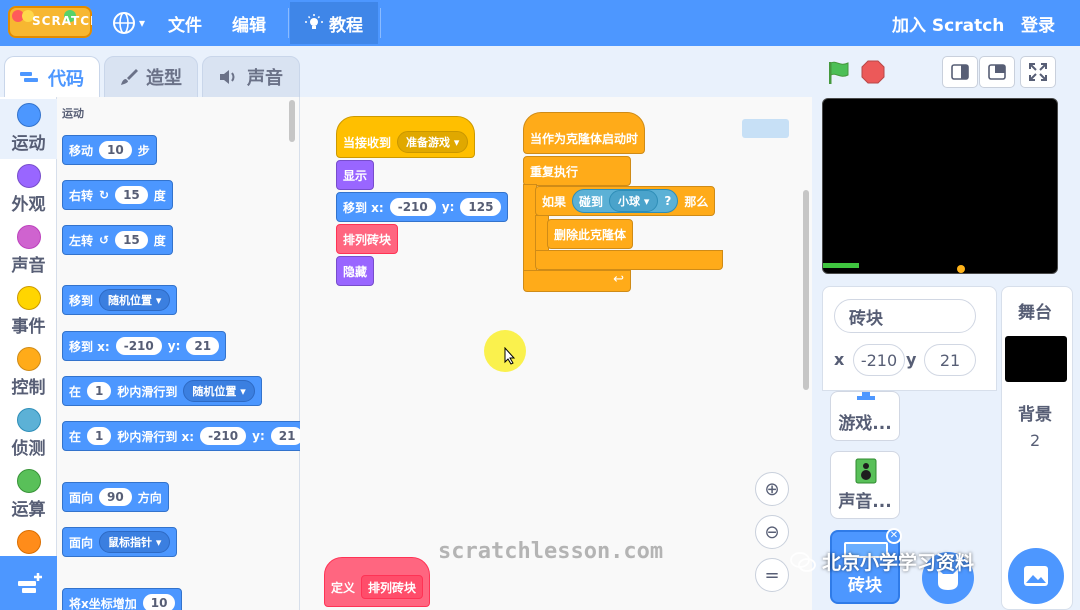 Image resolution: width=1080 pixels, height=610 pixels. I want to click on y-input: 125, so click(481, 207).